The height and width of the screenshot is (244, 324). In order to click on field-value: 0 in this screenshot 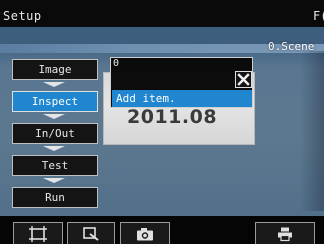, I will do `click(116, 63)`.